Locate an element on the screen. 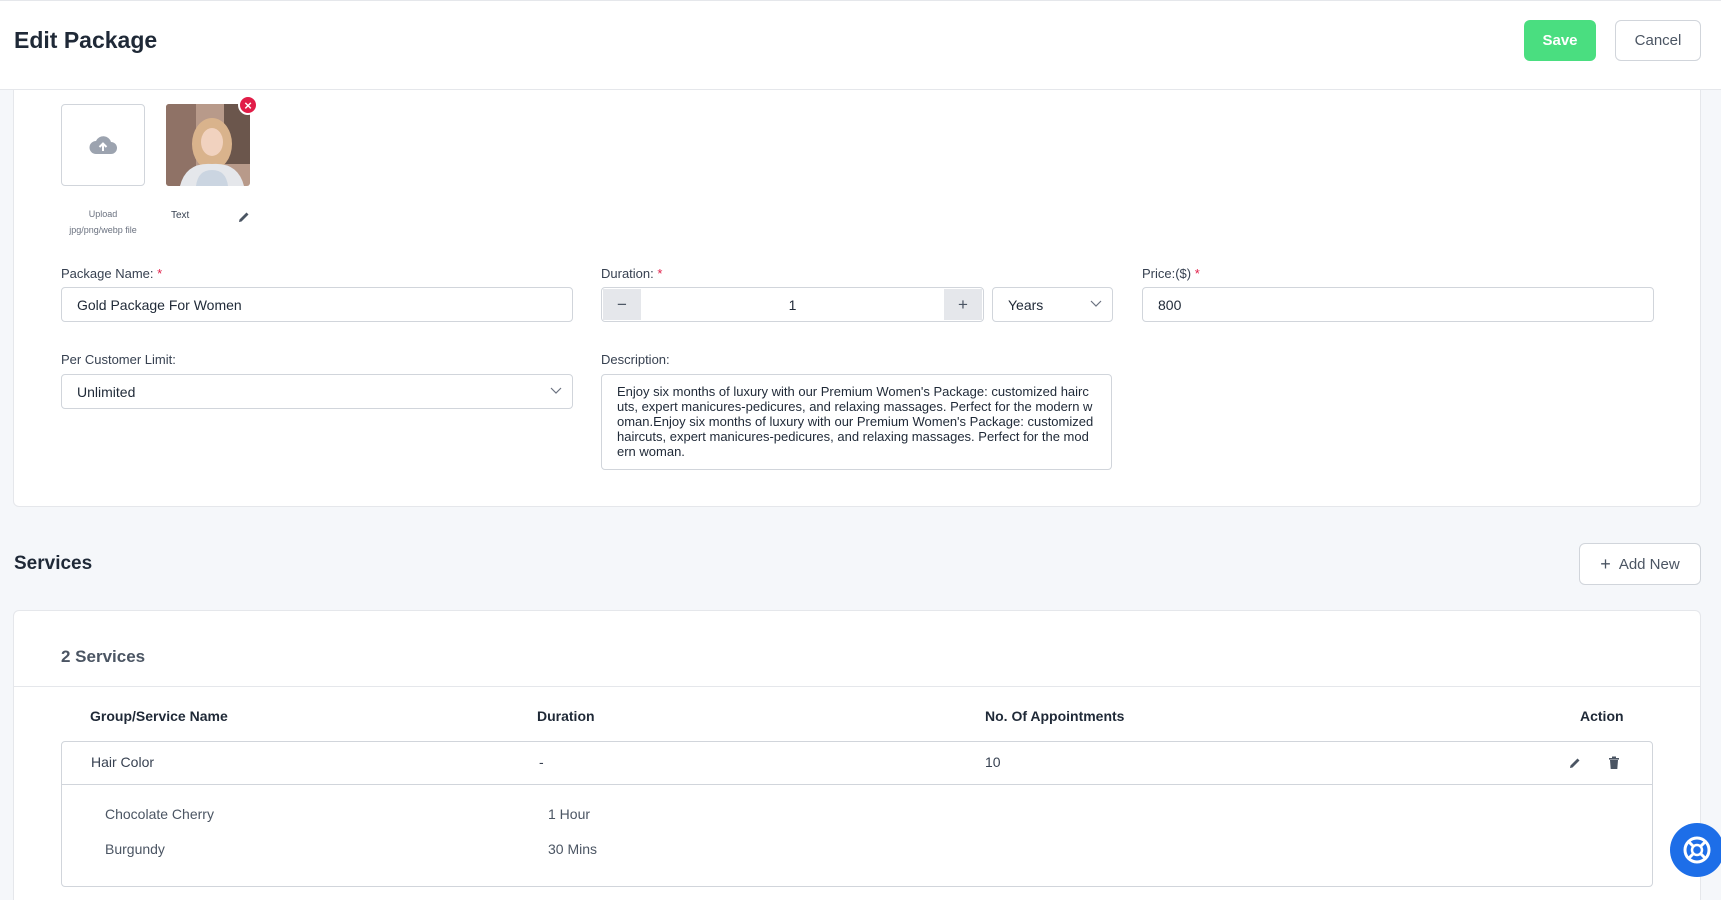 The height and width of the screenshot is (900, 1721). duration-unit-select: Years is located at coordinates (1052, 304).